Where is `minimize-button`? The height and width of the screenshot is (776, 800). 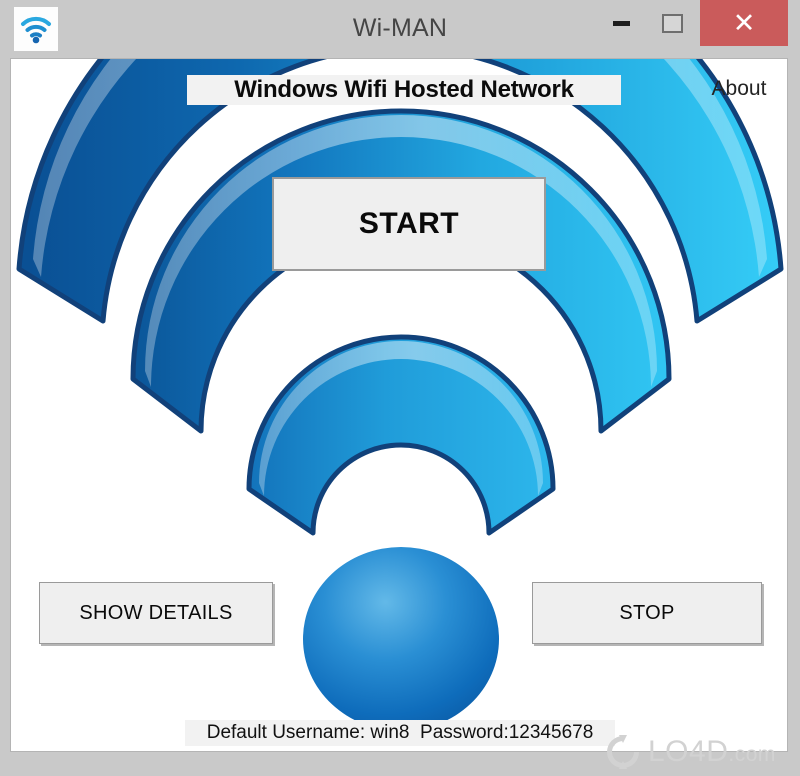
minimize-button is located at coordinates (621, 23).